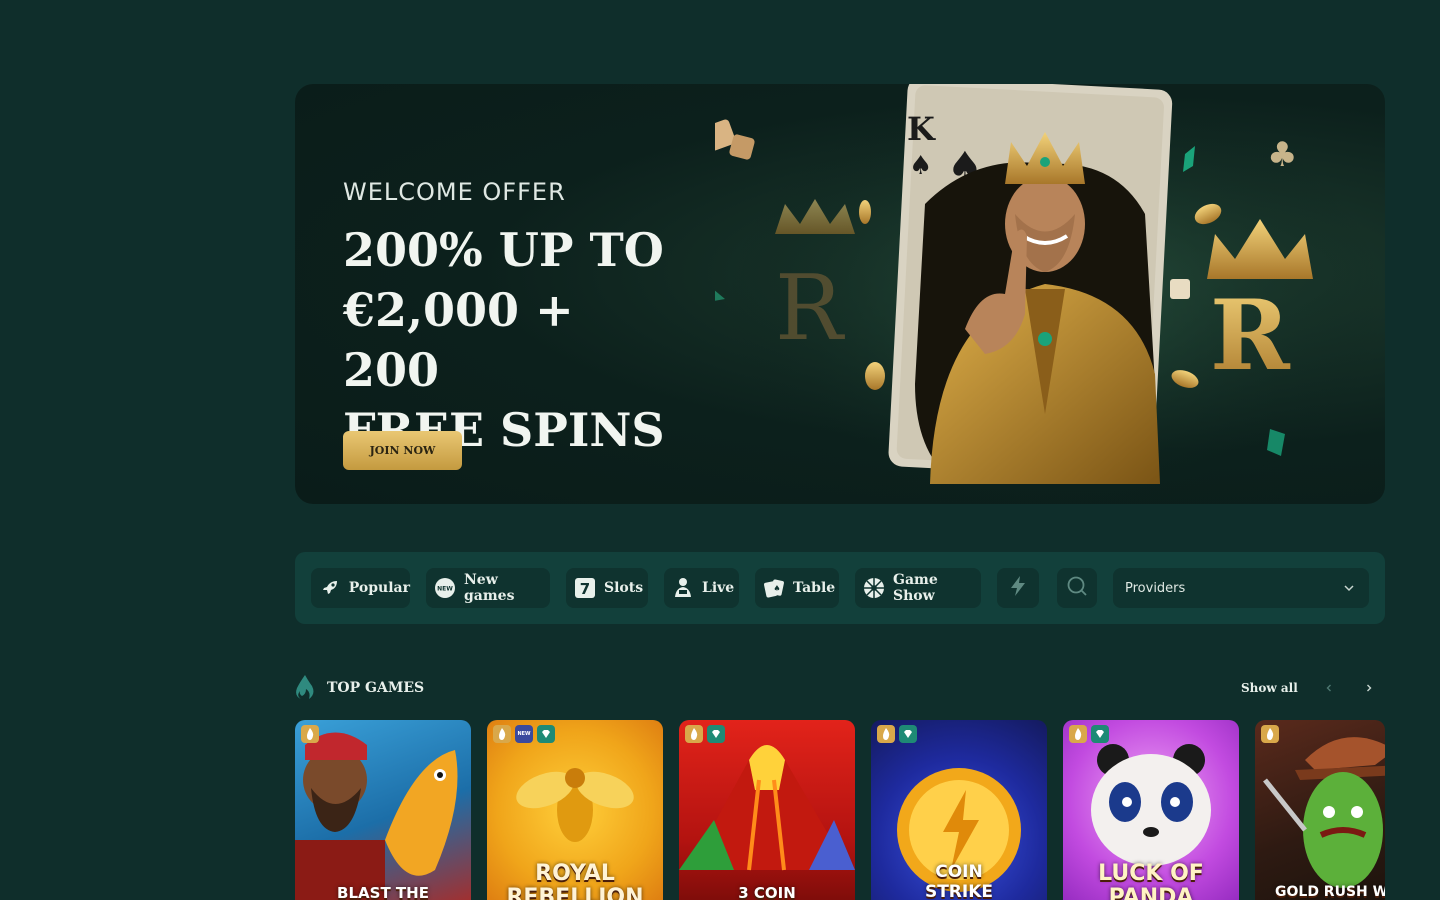 Image resolution: width=1440 pixels, height=900 pixels. I want to click on game-card: BLAST THE, so click(383, 810).